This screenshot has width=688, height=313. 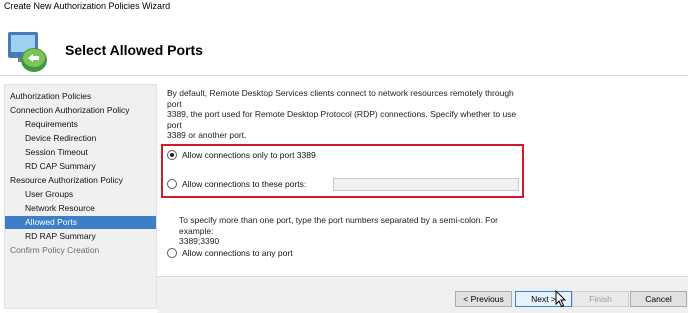 I want to click on sidebar-item-authorization-policies: Authorization Policies, so click(x=50, y=96).